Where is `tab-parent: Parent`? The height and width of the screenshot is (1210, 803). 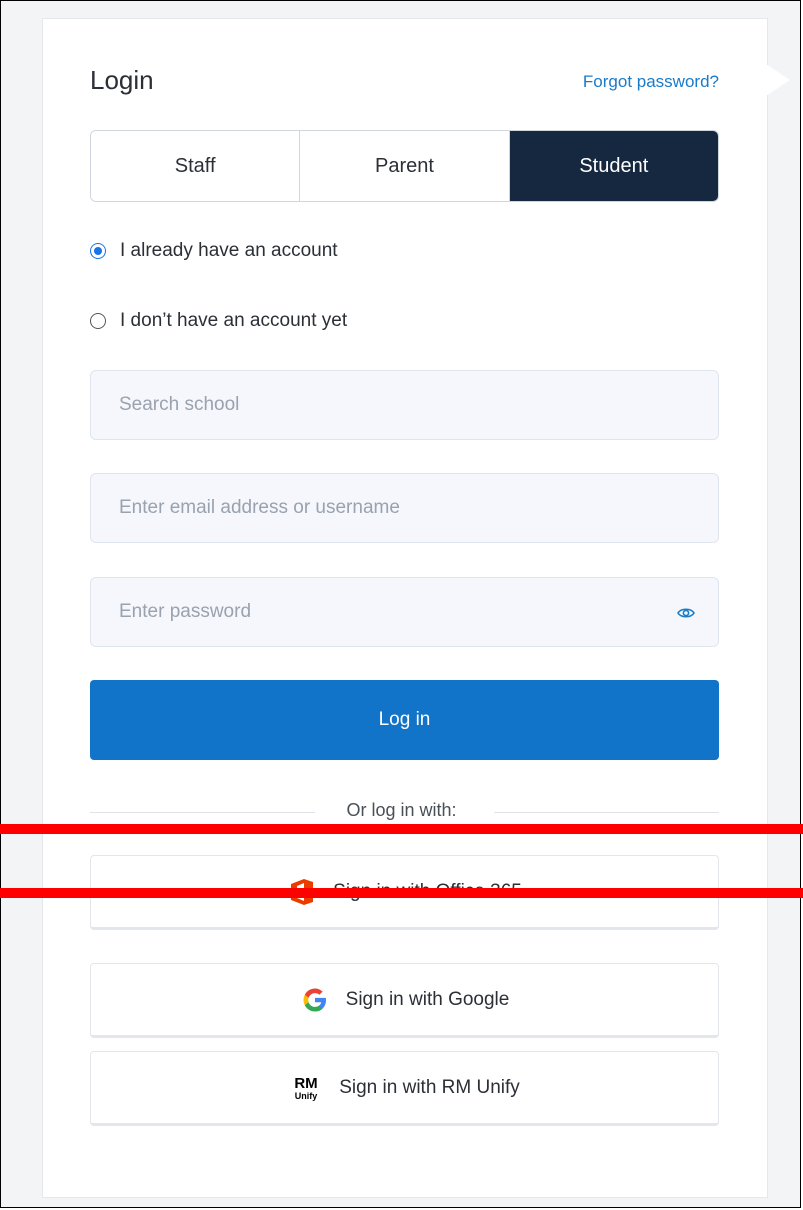
tab-parent: Parent is located at coordinates (405, 166).